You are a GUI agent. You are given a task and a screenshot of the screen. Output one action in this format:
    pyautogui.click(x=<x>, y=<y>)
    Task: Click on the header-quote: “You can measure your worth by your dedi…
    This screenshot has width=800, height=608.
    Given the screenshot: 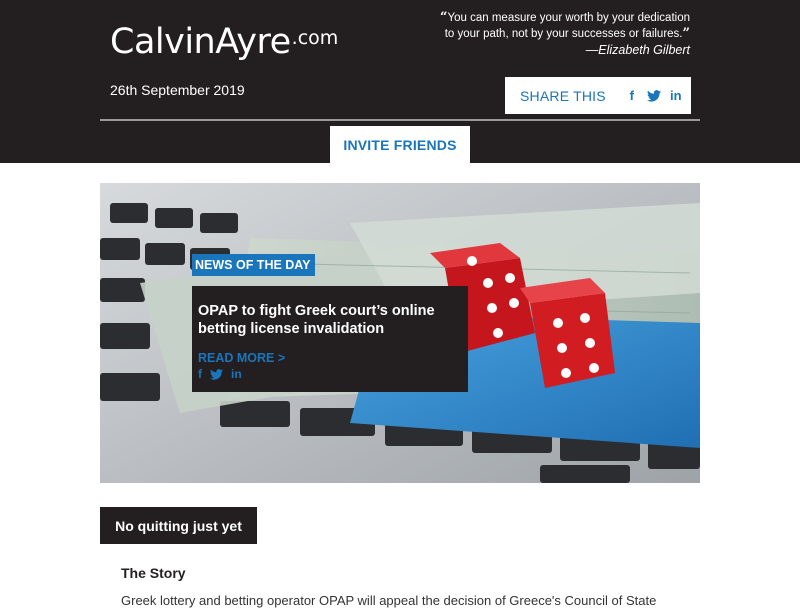 What is the action you would take?
    pyautogui.click(x=560, y=34)
    